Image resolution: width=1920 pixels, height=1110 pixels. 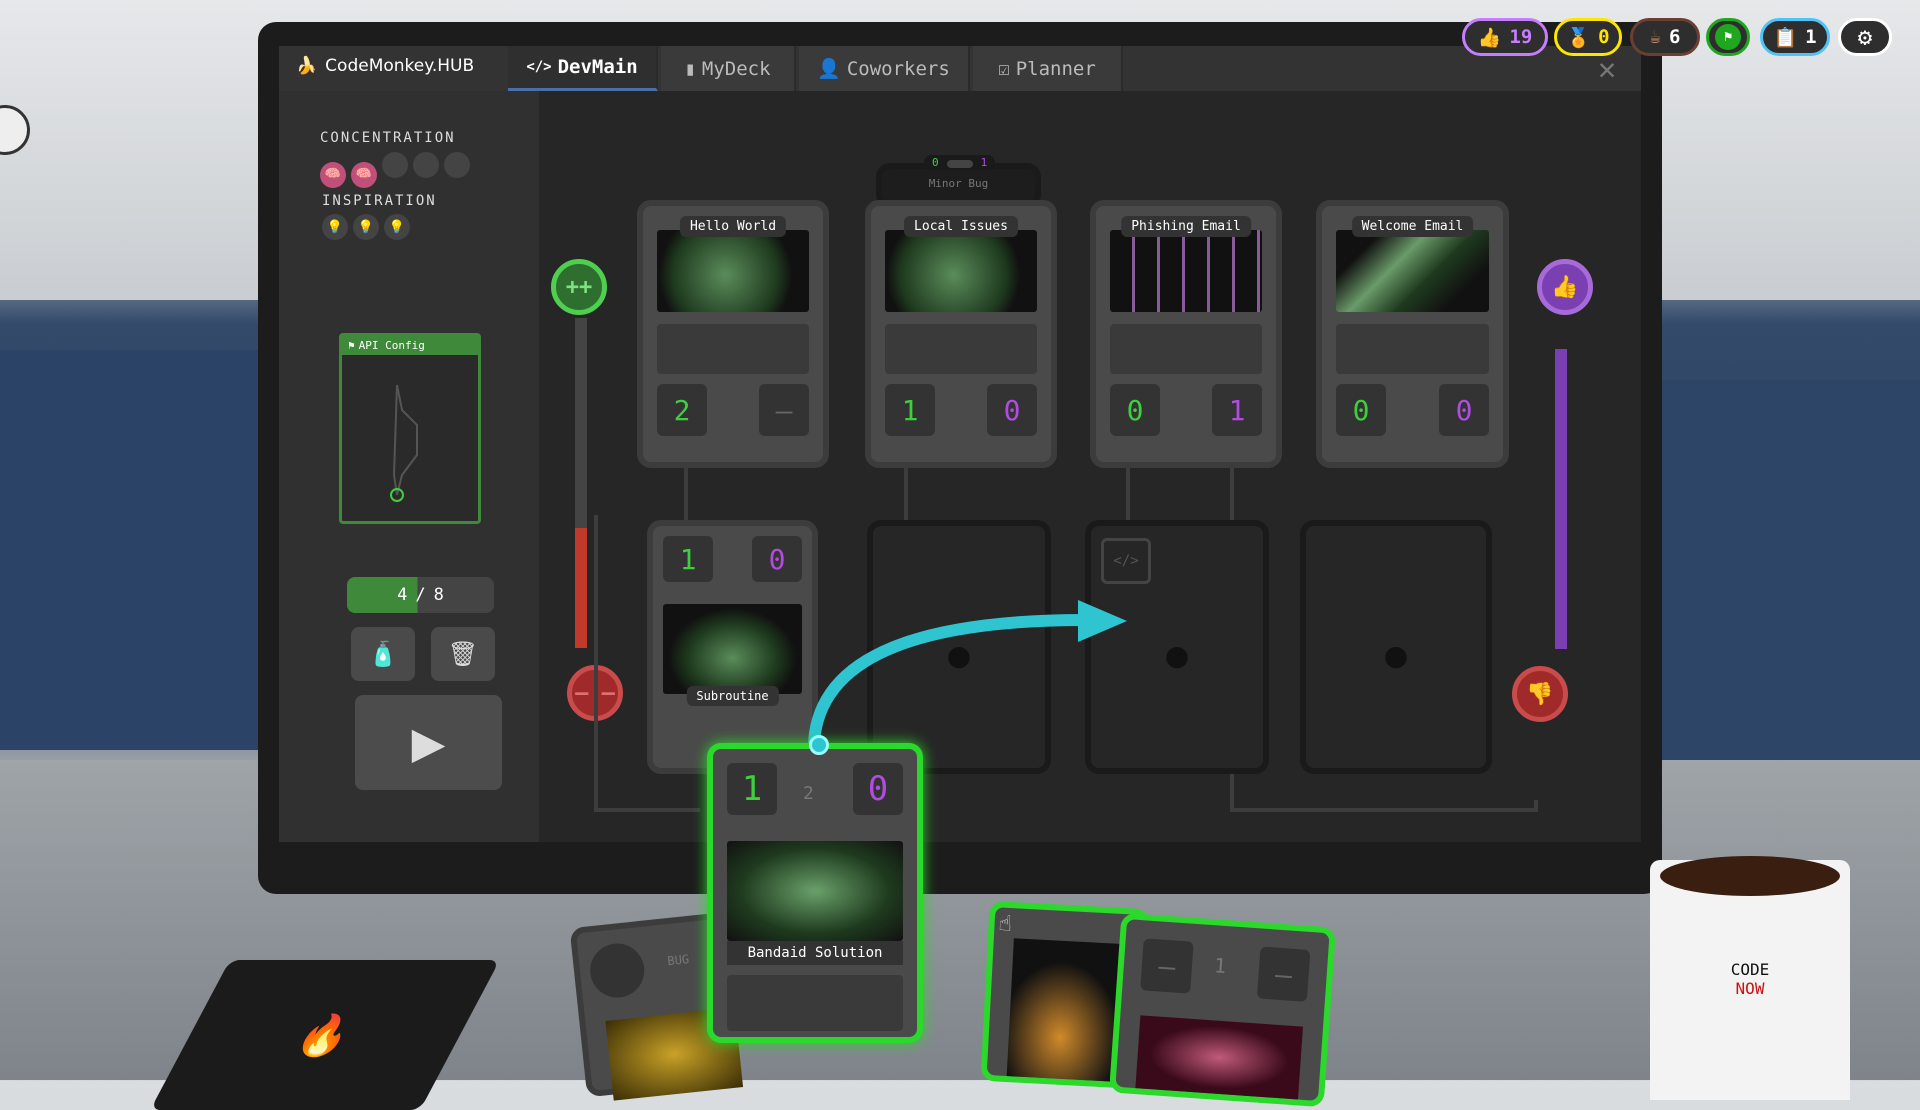 I want to click on drag-handle, so click(x=819, y=745).